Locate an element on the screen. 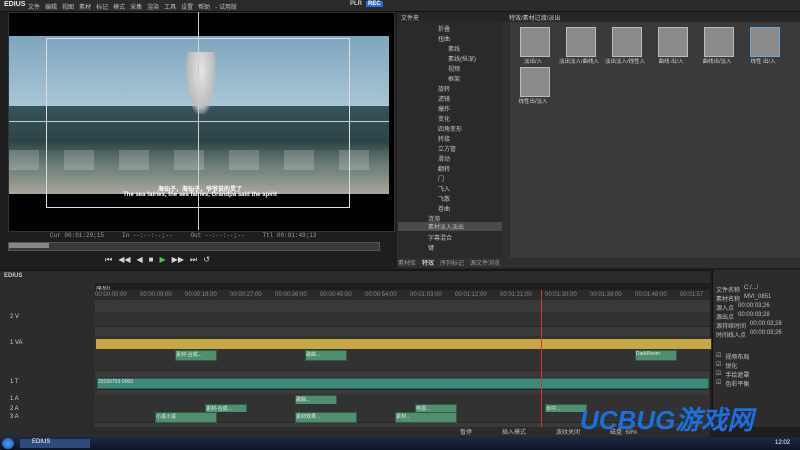  timeline-logo: EDIUS is located at coordinates (13, 276).